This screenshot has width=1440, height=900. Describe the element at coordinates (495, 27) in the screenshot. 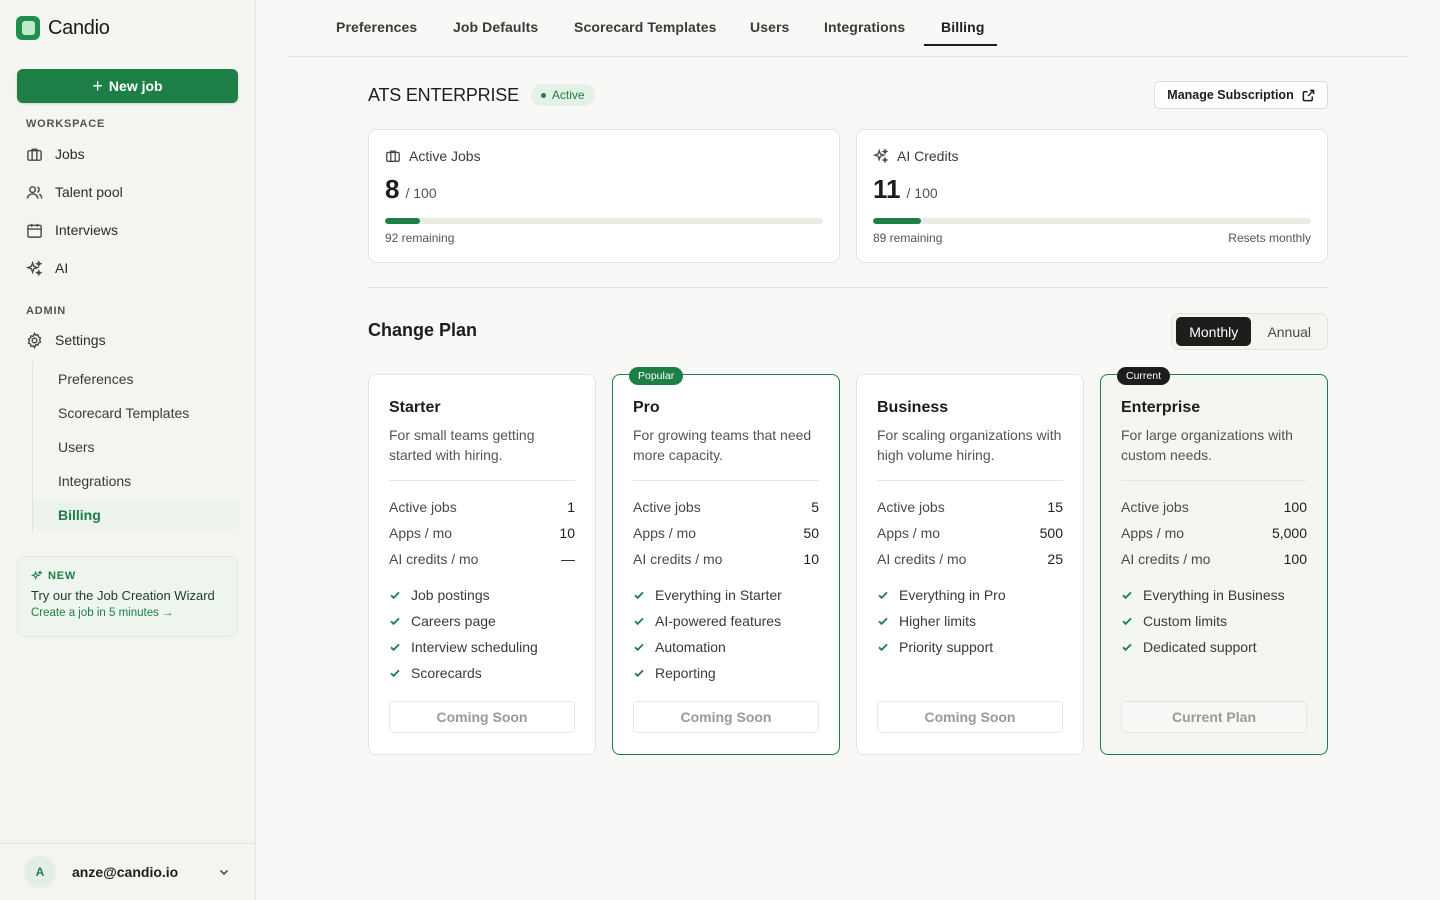

I see `tab-job-defaults: Job Defaults` at that location.